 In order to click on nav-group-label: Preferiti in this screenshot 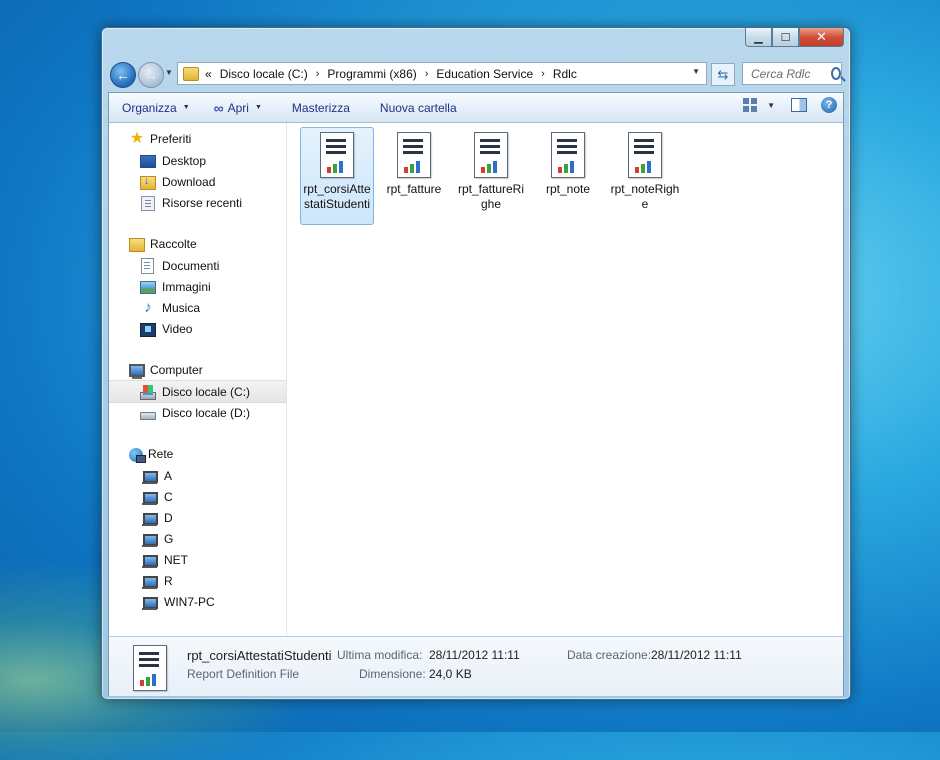, I will do `click(171, 139)`.